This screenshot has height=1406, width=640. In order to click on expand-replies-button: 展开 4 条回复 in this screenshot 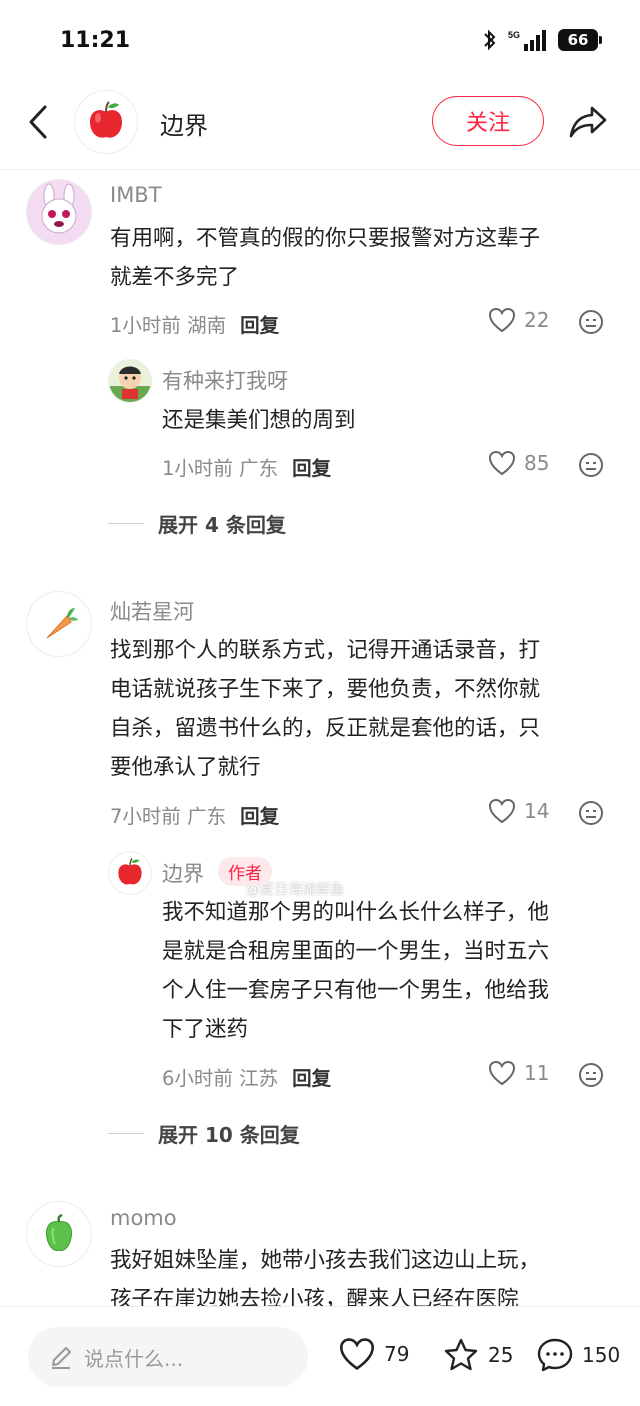, I will do `click(197, 523)`.